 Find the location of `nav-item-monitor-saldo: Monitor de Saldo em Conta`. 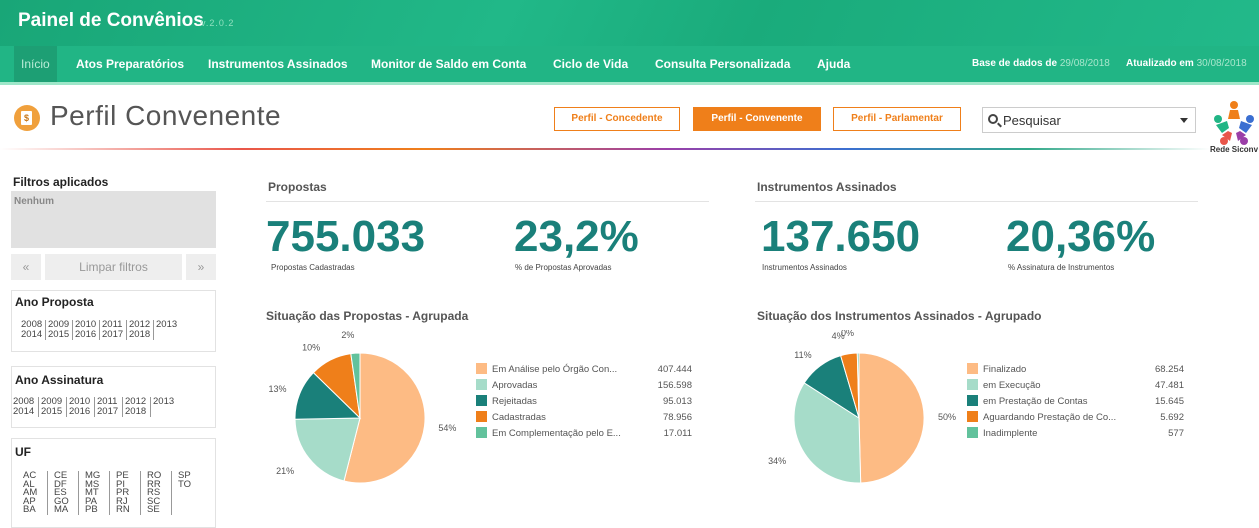

nav-item-monitor-saldo: Monitor de Saldo em Conta is located at coordinates (448, 64).